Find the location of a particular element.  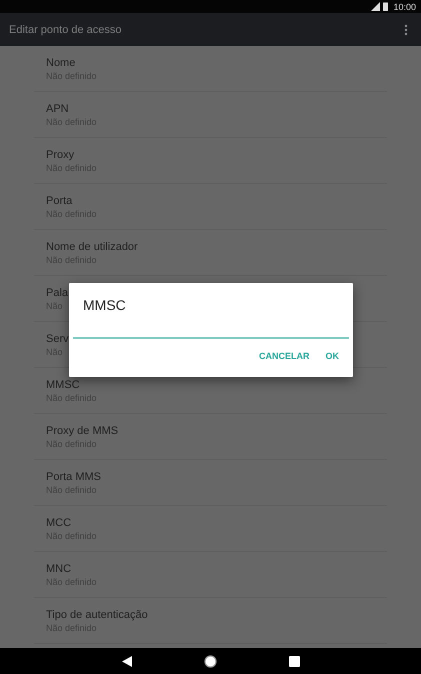

recents-icon is located at coordinates (294, 661).